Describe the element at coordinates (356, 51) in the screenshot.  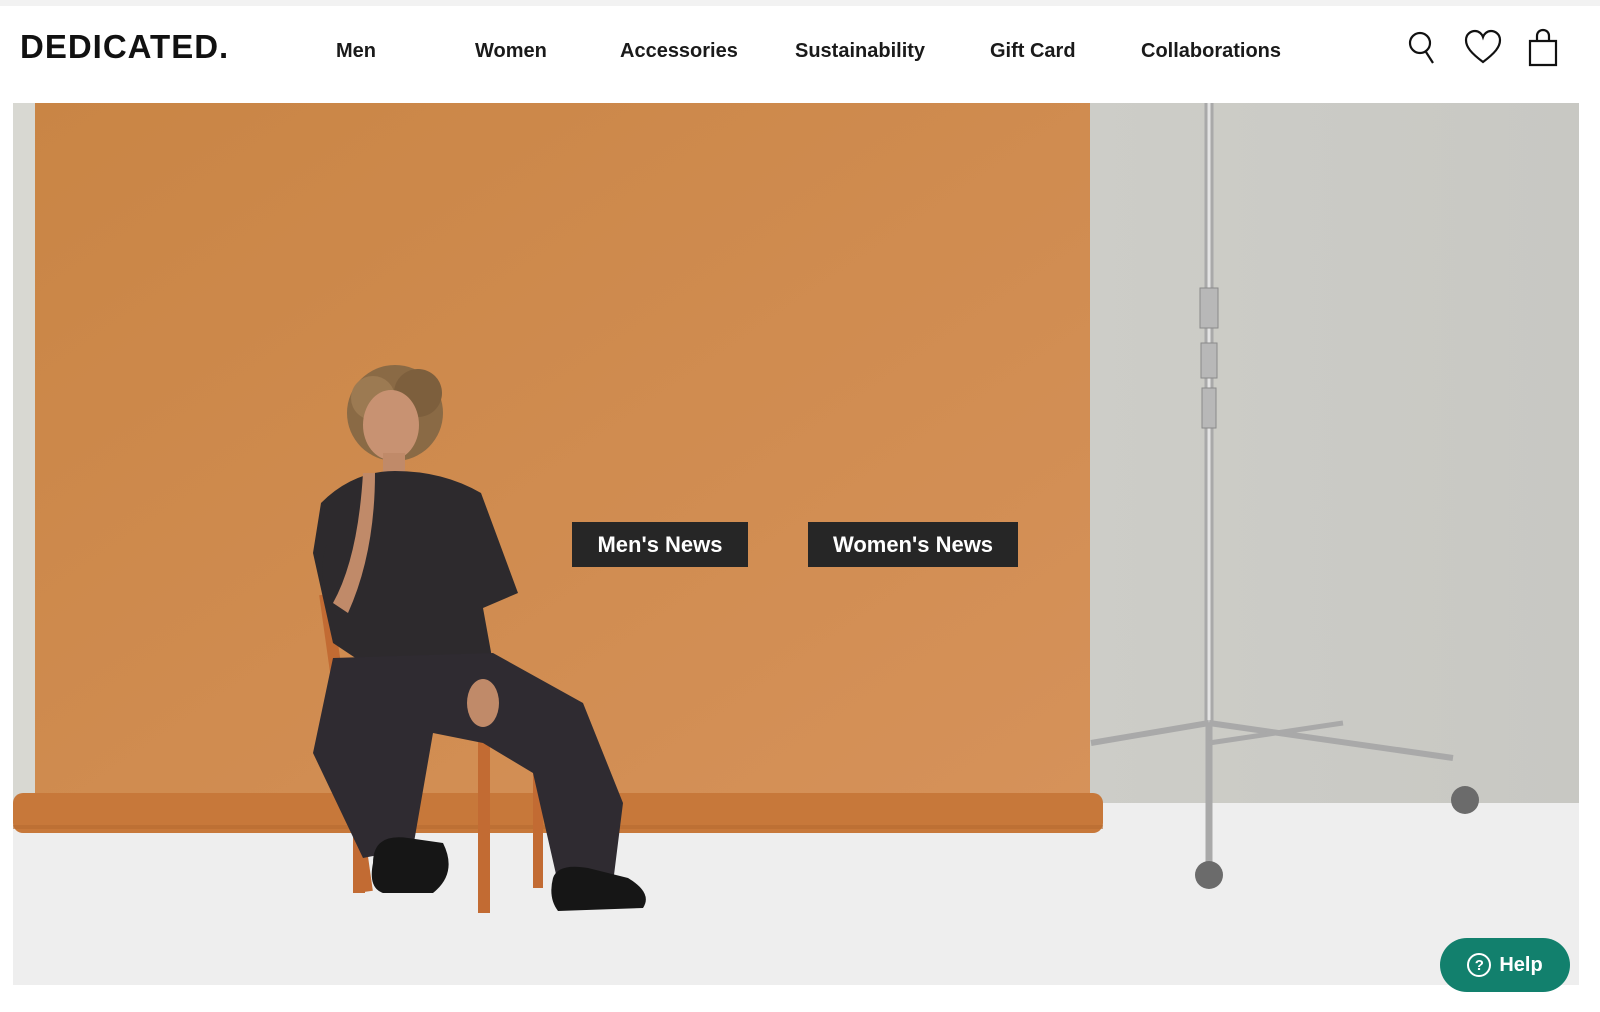
I see `nav-item-men: Men` at that location.